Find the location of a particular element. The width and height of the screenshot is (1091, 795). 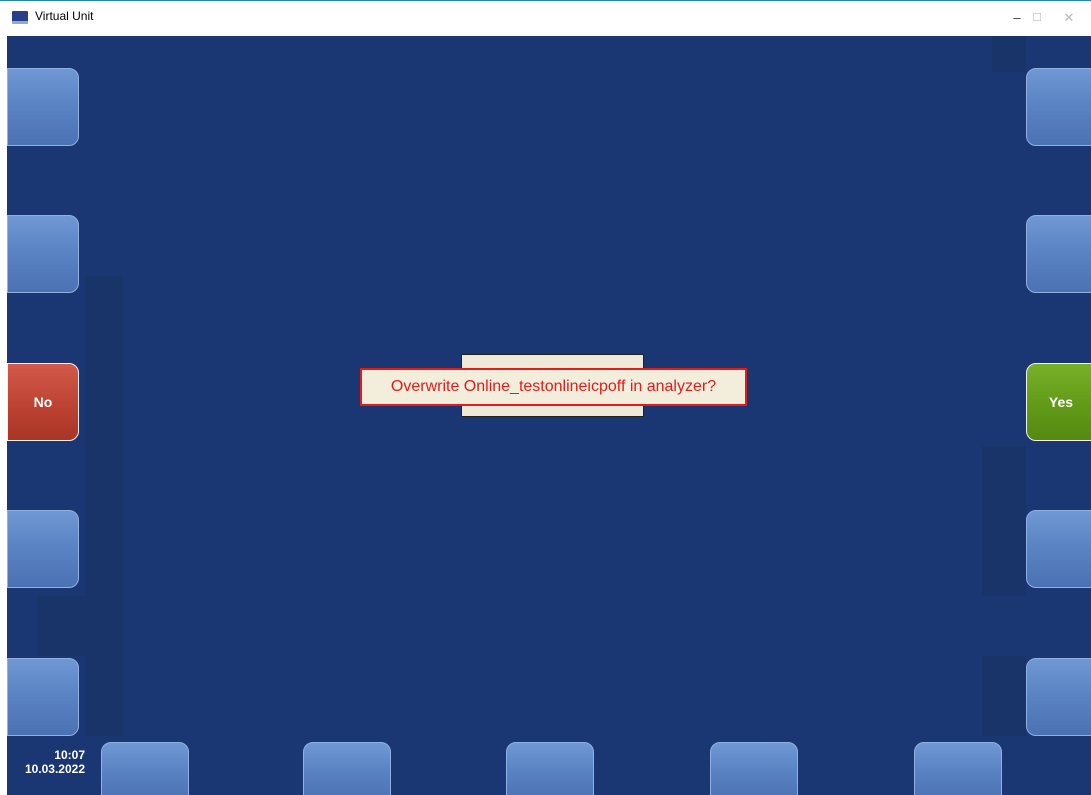

clock-time: 10:07 is located at coordinates (69, 755).